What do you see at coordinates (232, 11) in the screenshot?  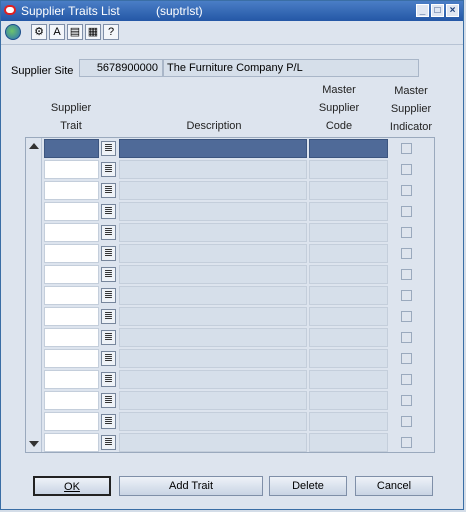 I see `title-bar: Supplier Traits List (suptrlst) _ □ ×` at bounding box center [232, 11].